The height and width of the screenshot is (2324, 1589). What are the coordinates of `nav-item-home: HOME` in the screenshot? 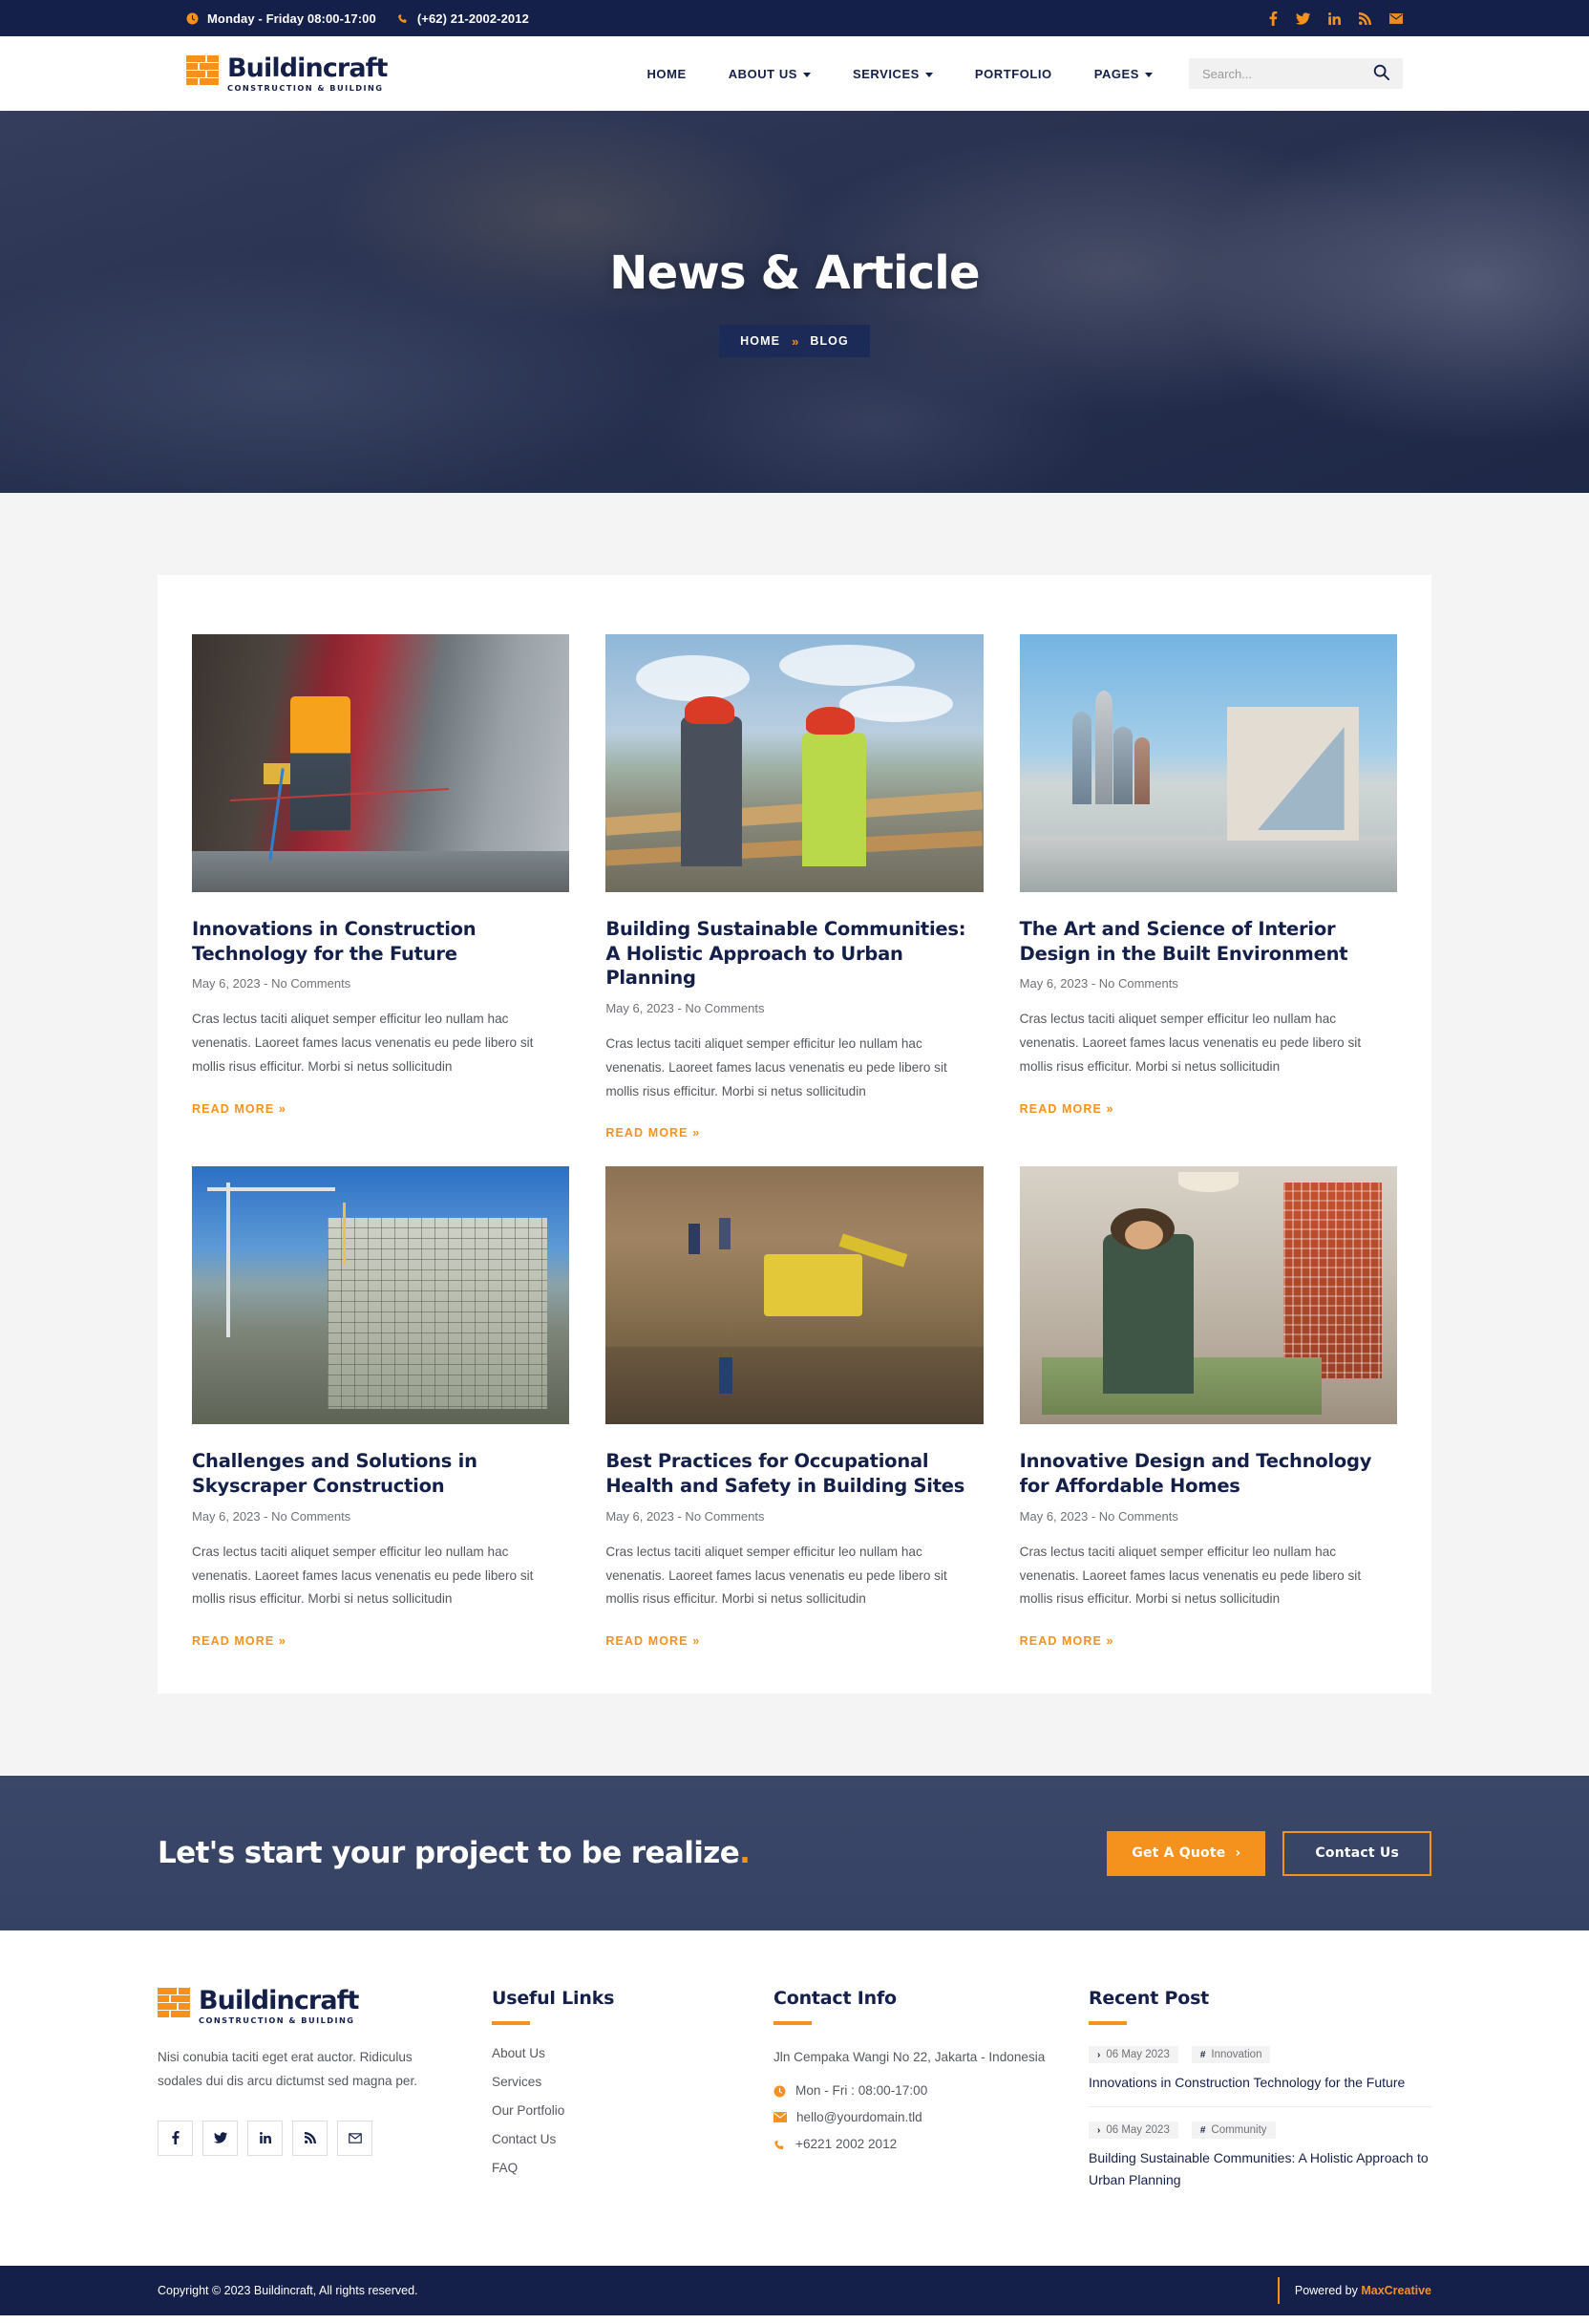 It's located at (666, 74).